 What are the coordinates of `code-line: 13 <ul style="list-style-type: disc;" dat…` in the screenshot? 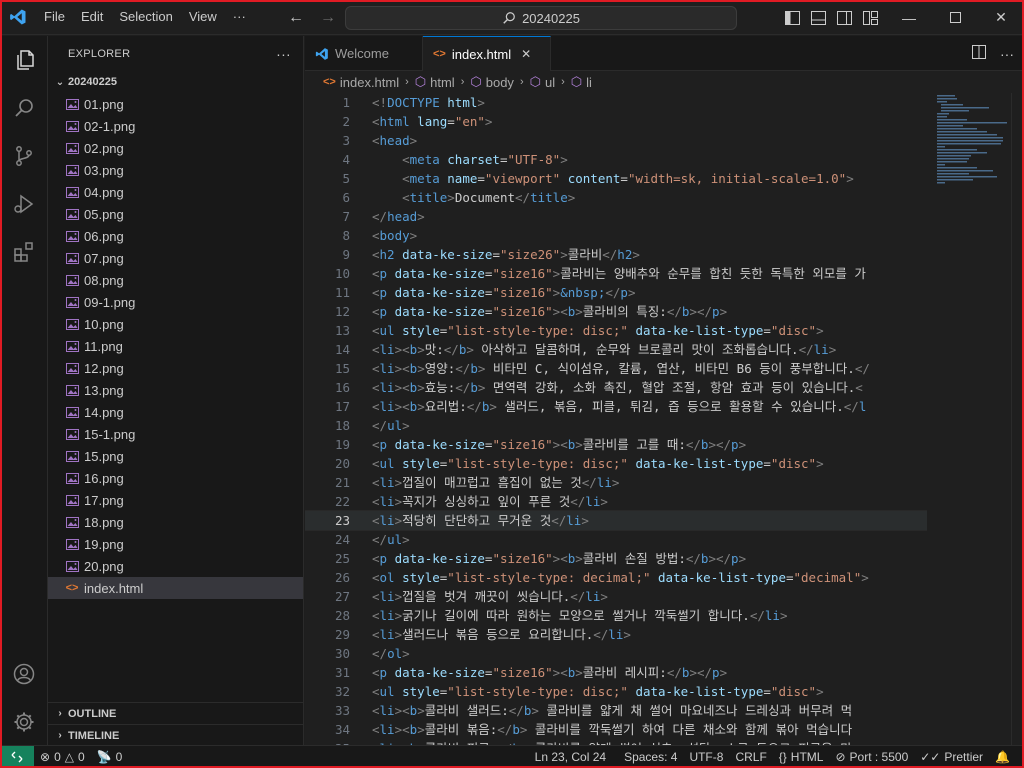 It's located at (616, 330).